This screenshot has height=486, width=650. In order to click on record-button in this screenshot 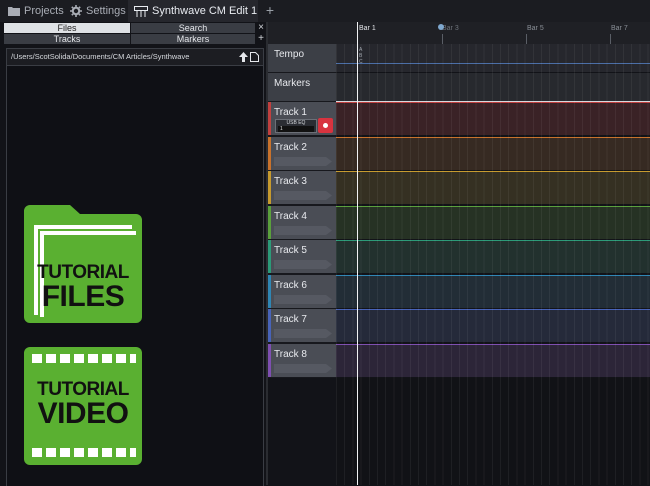, I will do `click(325, 125)`.